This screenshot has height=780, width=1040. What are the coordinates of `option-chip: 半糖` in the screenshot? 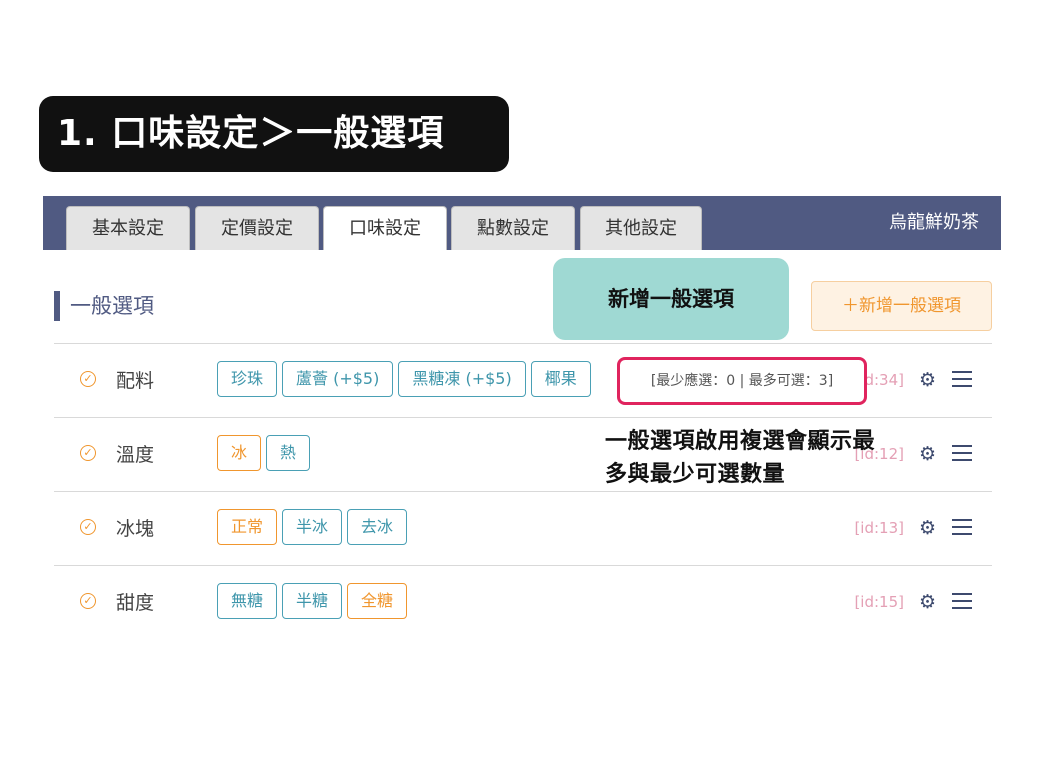 It's located at (312, 601).